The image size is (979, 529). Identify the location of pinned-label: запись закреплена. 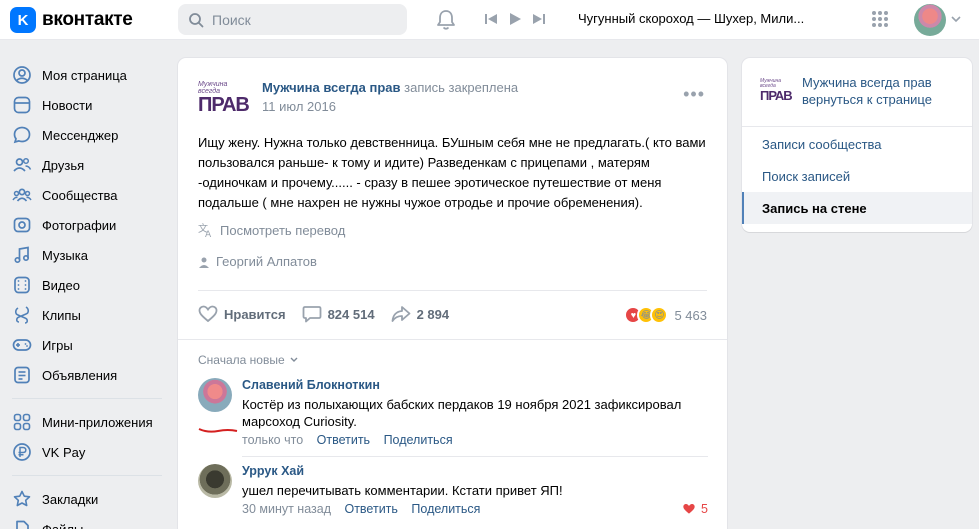
(461, 87).